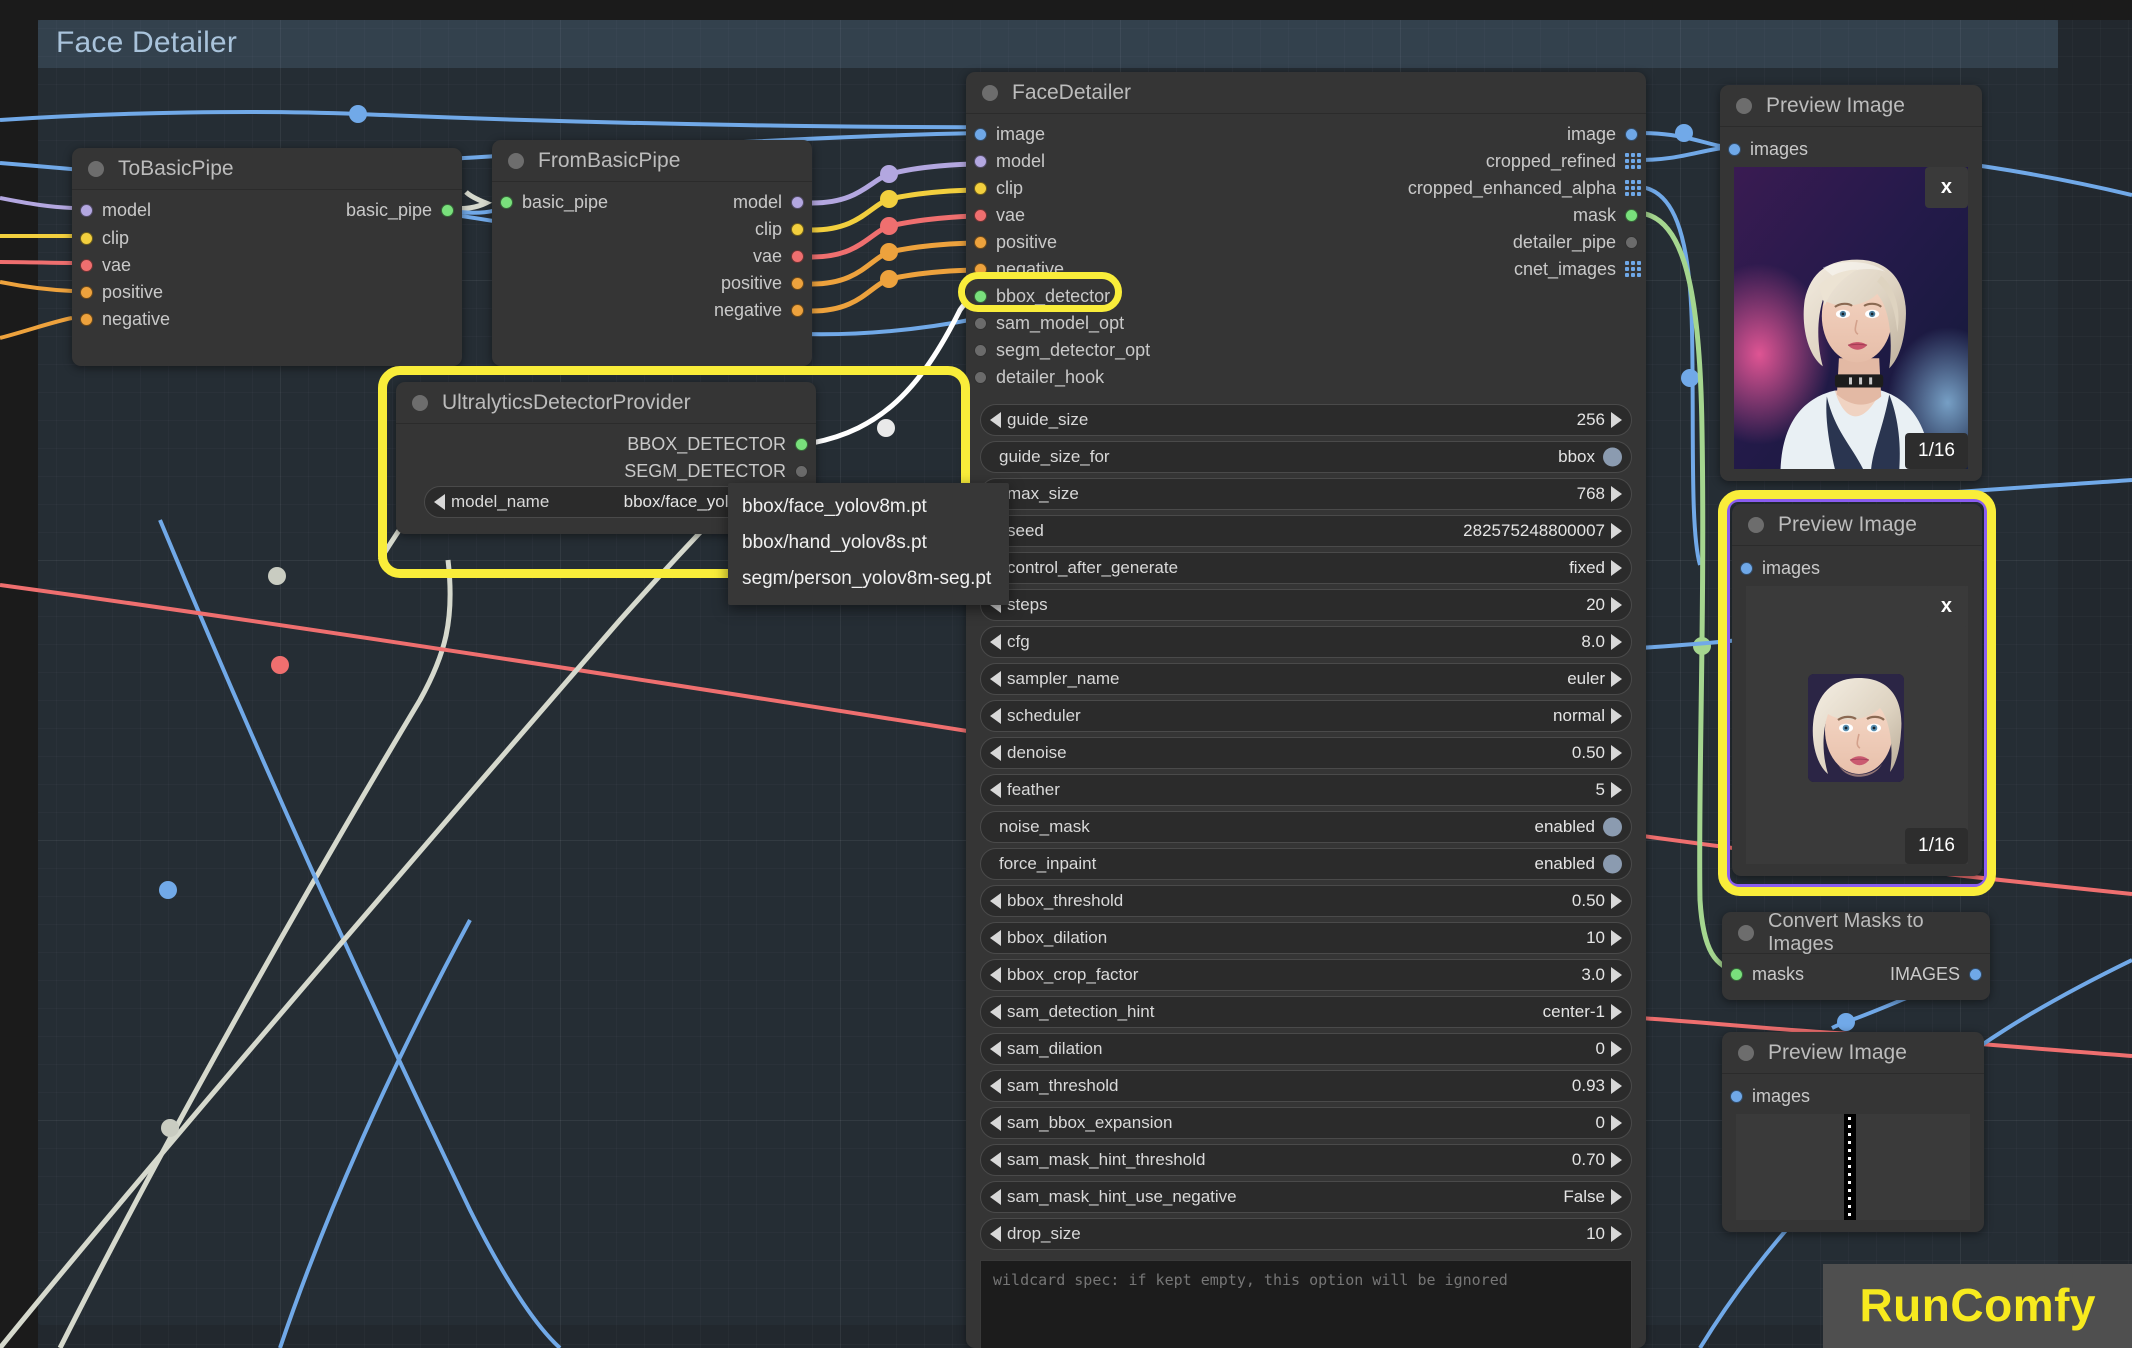  What do you see at coordinates (1306, 1012) in the screenshot?
I see `widget-sam-detection-hint: sam_detection_hint center-1` at bounding box center [1306, 1012].